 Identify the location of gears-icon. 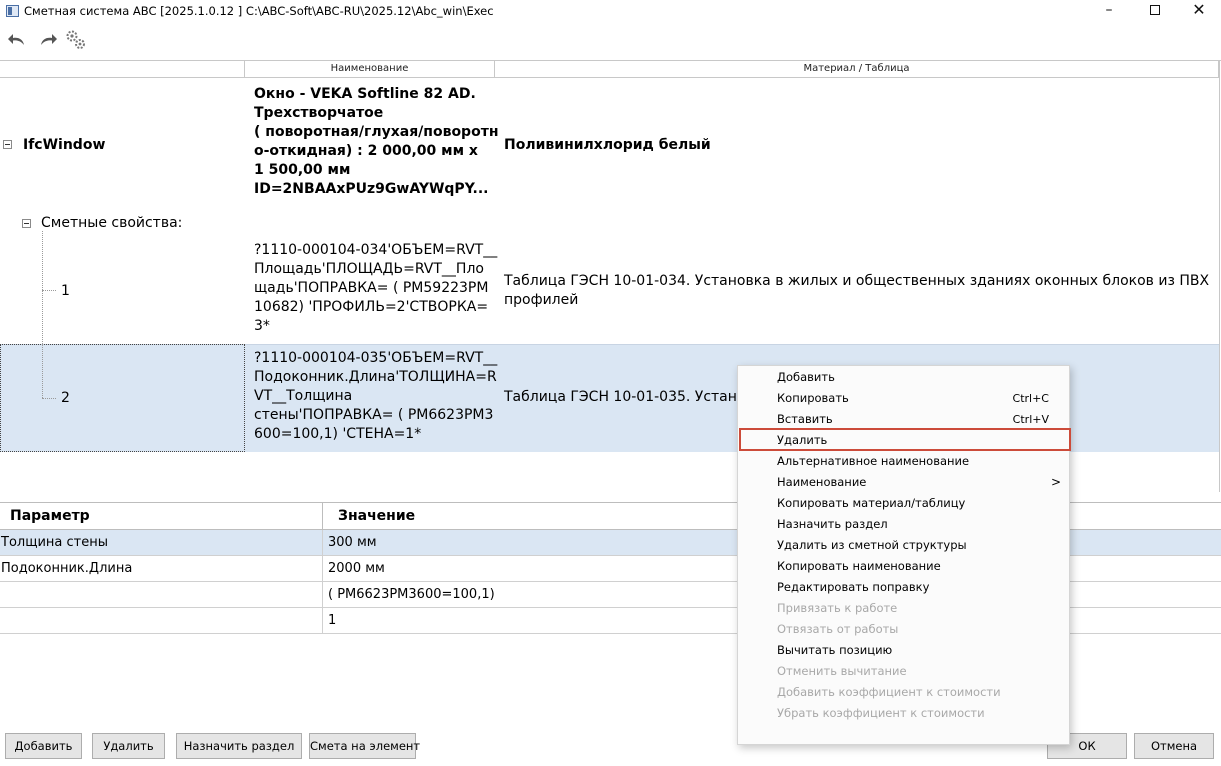
(76, 40).